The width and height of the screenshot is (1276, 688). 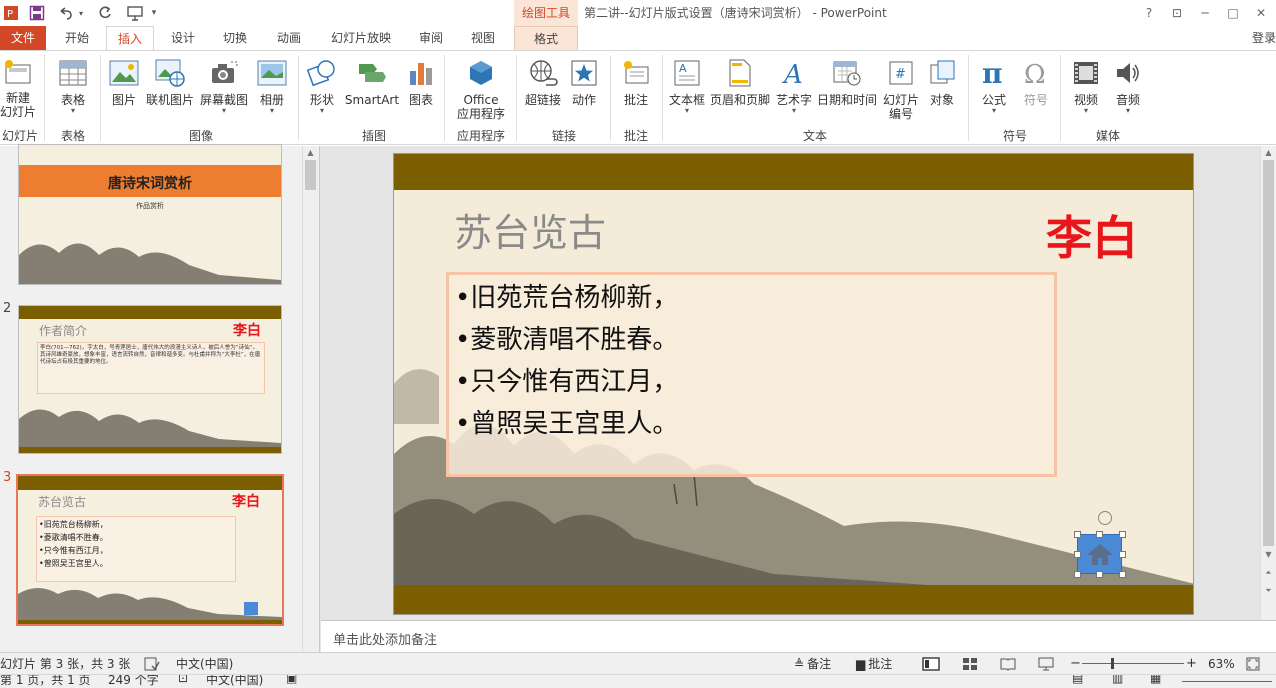 I want to click on slide-scrollbar: ▲ ▼ ⏶ ⏷, so click(x=1268, y=383).